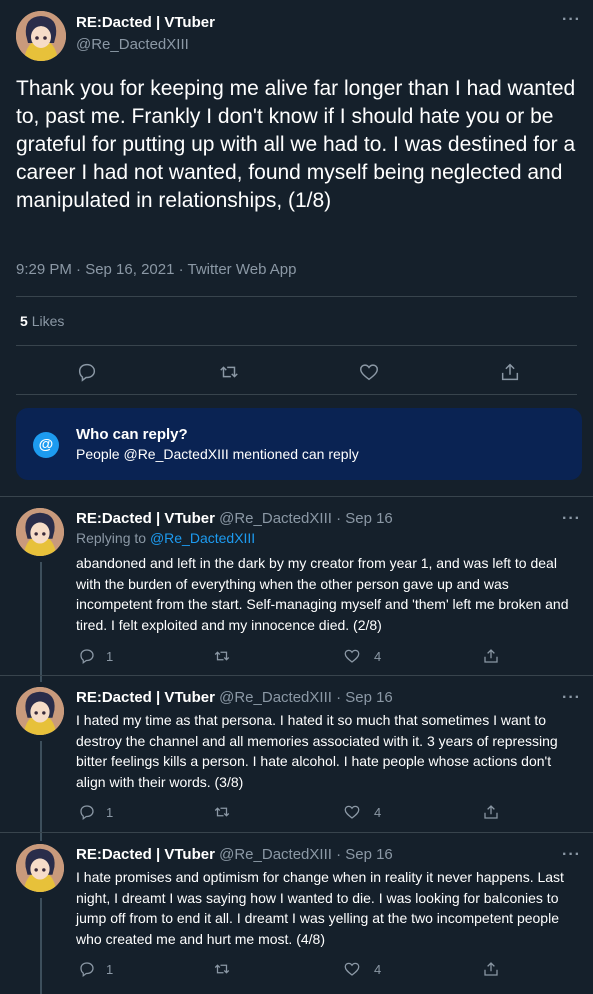  I want to click on likes-count: 5 Likes, so click(42, 321).